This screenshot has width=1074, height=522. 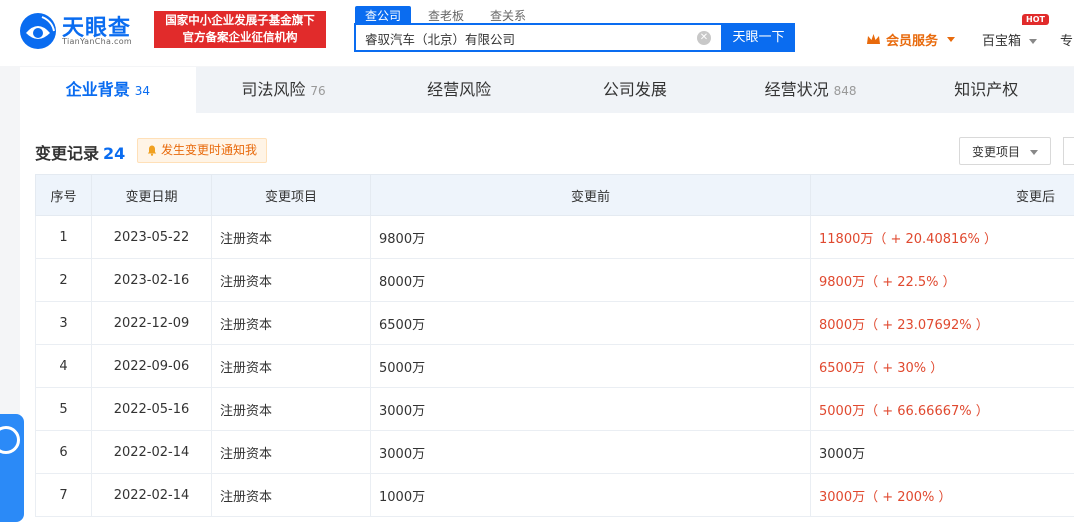 What do you see at coordinates (590, 195) in the screenshot?
I see `header-before: 变更前` at bounding box center [590, 195].